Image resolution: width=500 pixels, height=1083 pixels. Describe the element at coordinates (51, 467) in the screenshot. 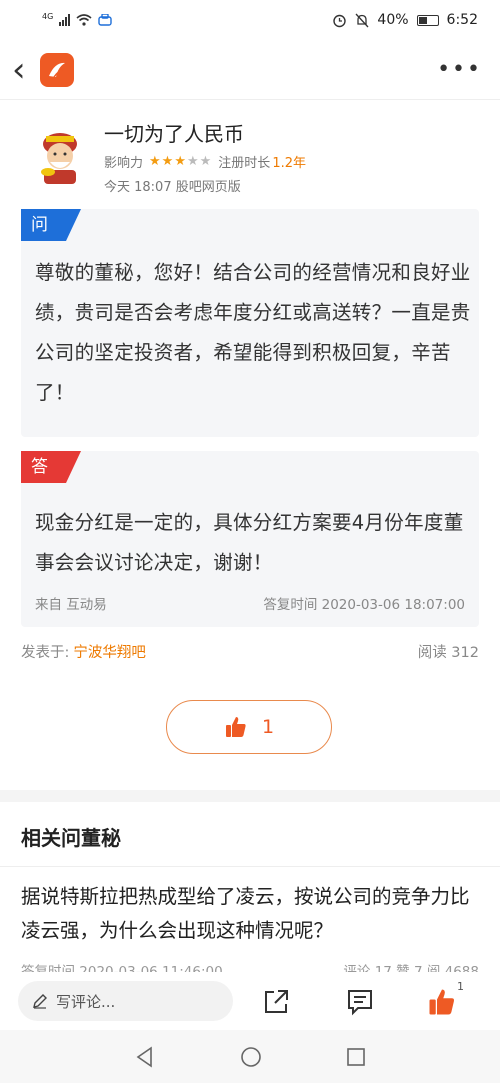

I see `answer-tag: 答` at that location.